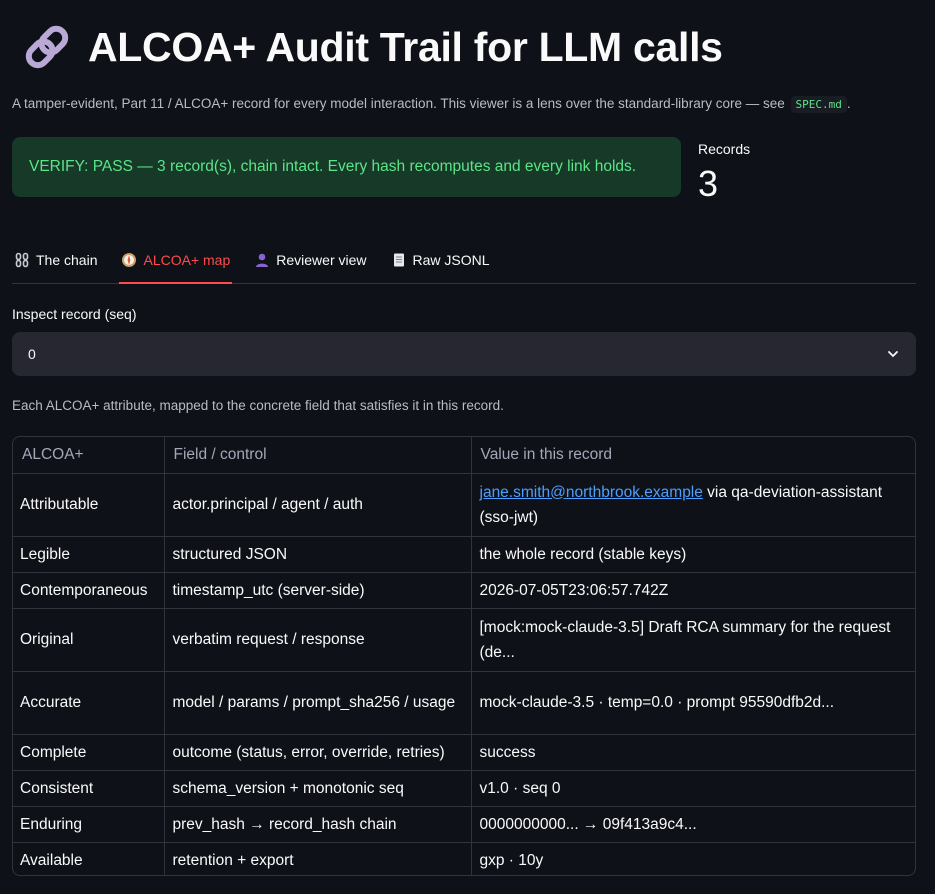 Image resolution: width=935 pixels, height=894 pixels. Describe the element at coordinates (405, 46) in the screenshot. I see `page-title: ALCOA+ Audit Trail for LLM calls` at that location.